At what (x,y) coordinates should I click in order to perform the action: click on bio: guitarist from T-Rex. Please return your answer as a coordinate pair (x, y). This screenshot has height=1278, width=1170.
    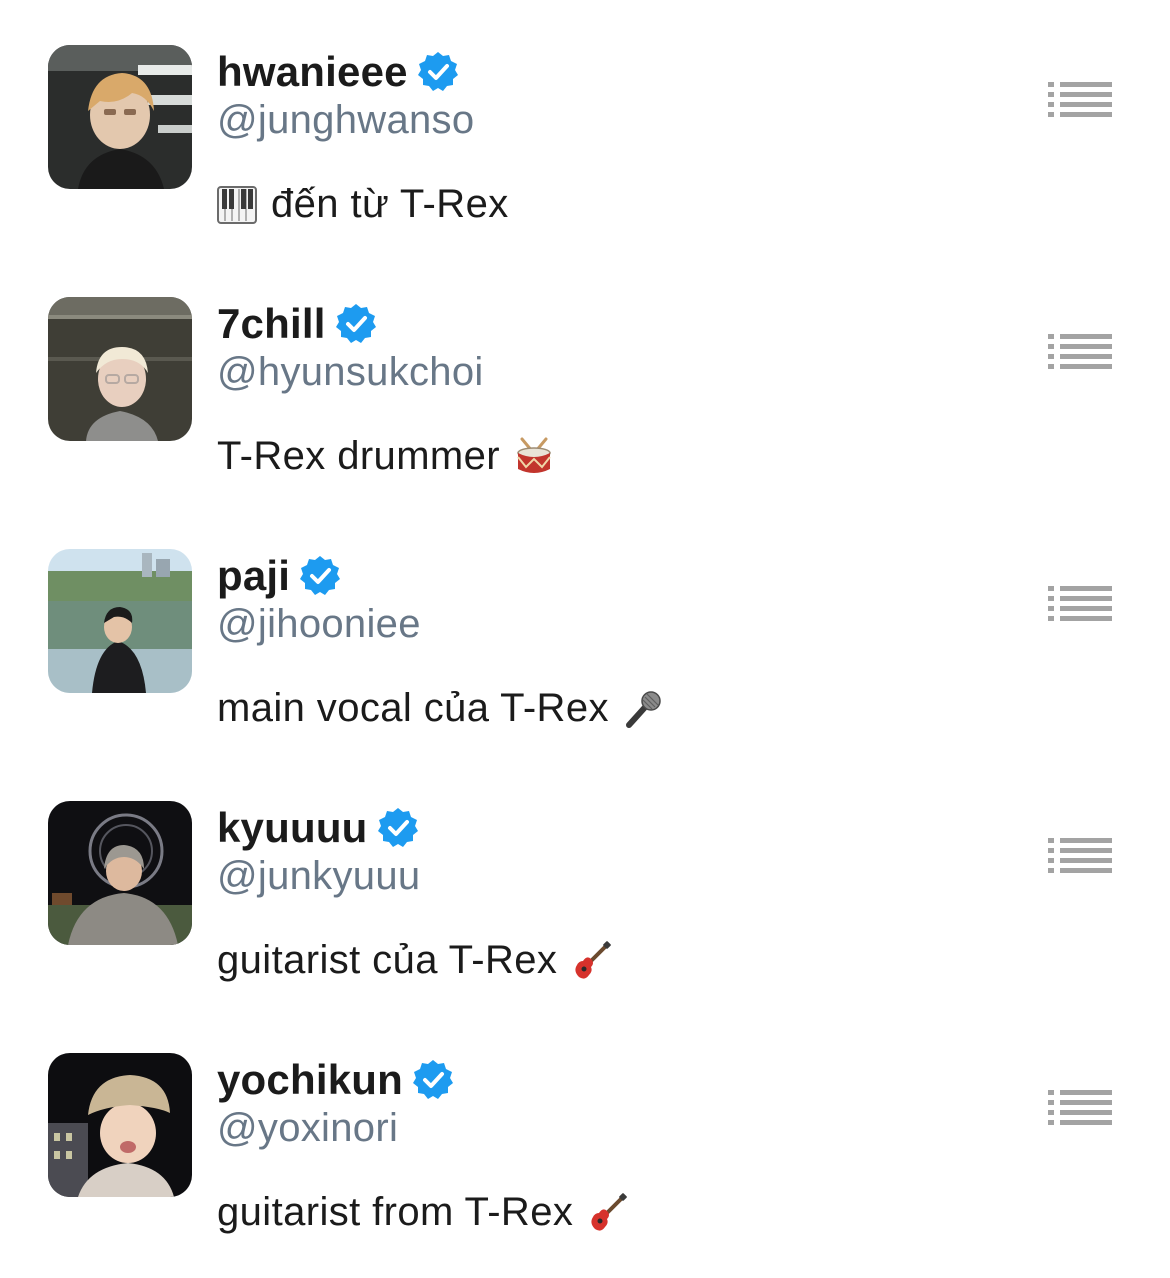
    Looking at the image, I should click on (422, 1212).